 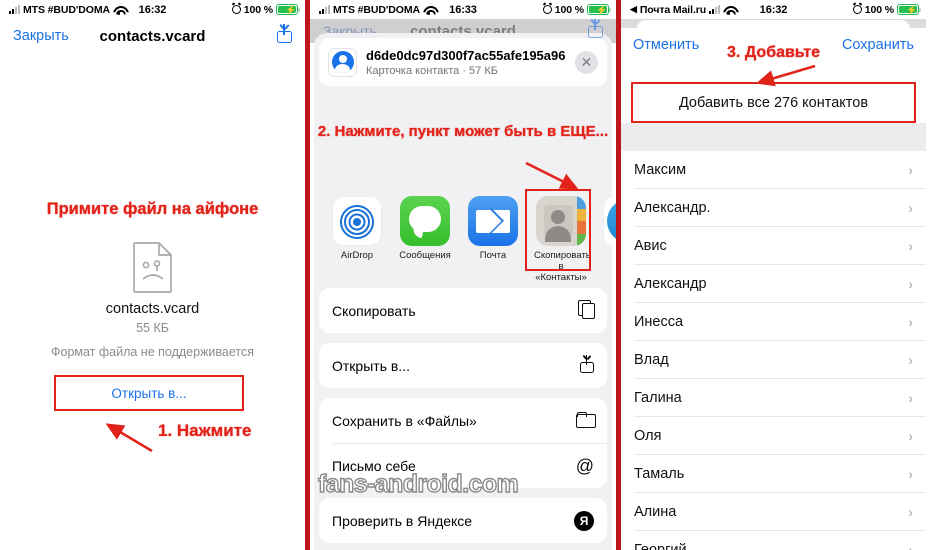 What do you see at coordinates (773, 512) in the screenshot?
I see `list-item: Алина ›` at bounding box center [773, 512].